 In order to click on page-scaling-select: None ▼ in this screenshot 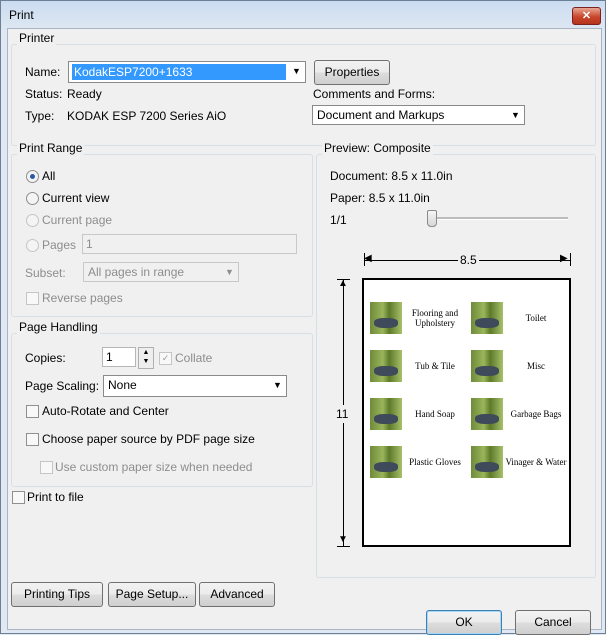, I will do `click(195, 386)`.